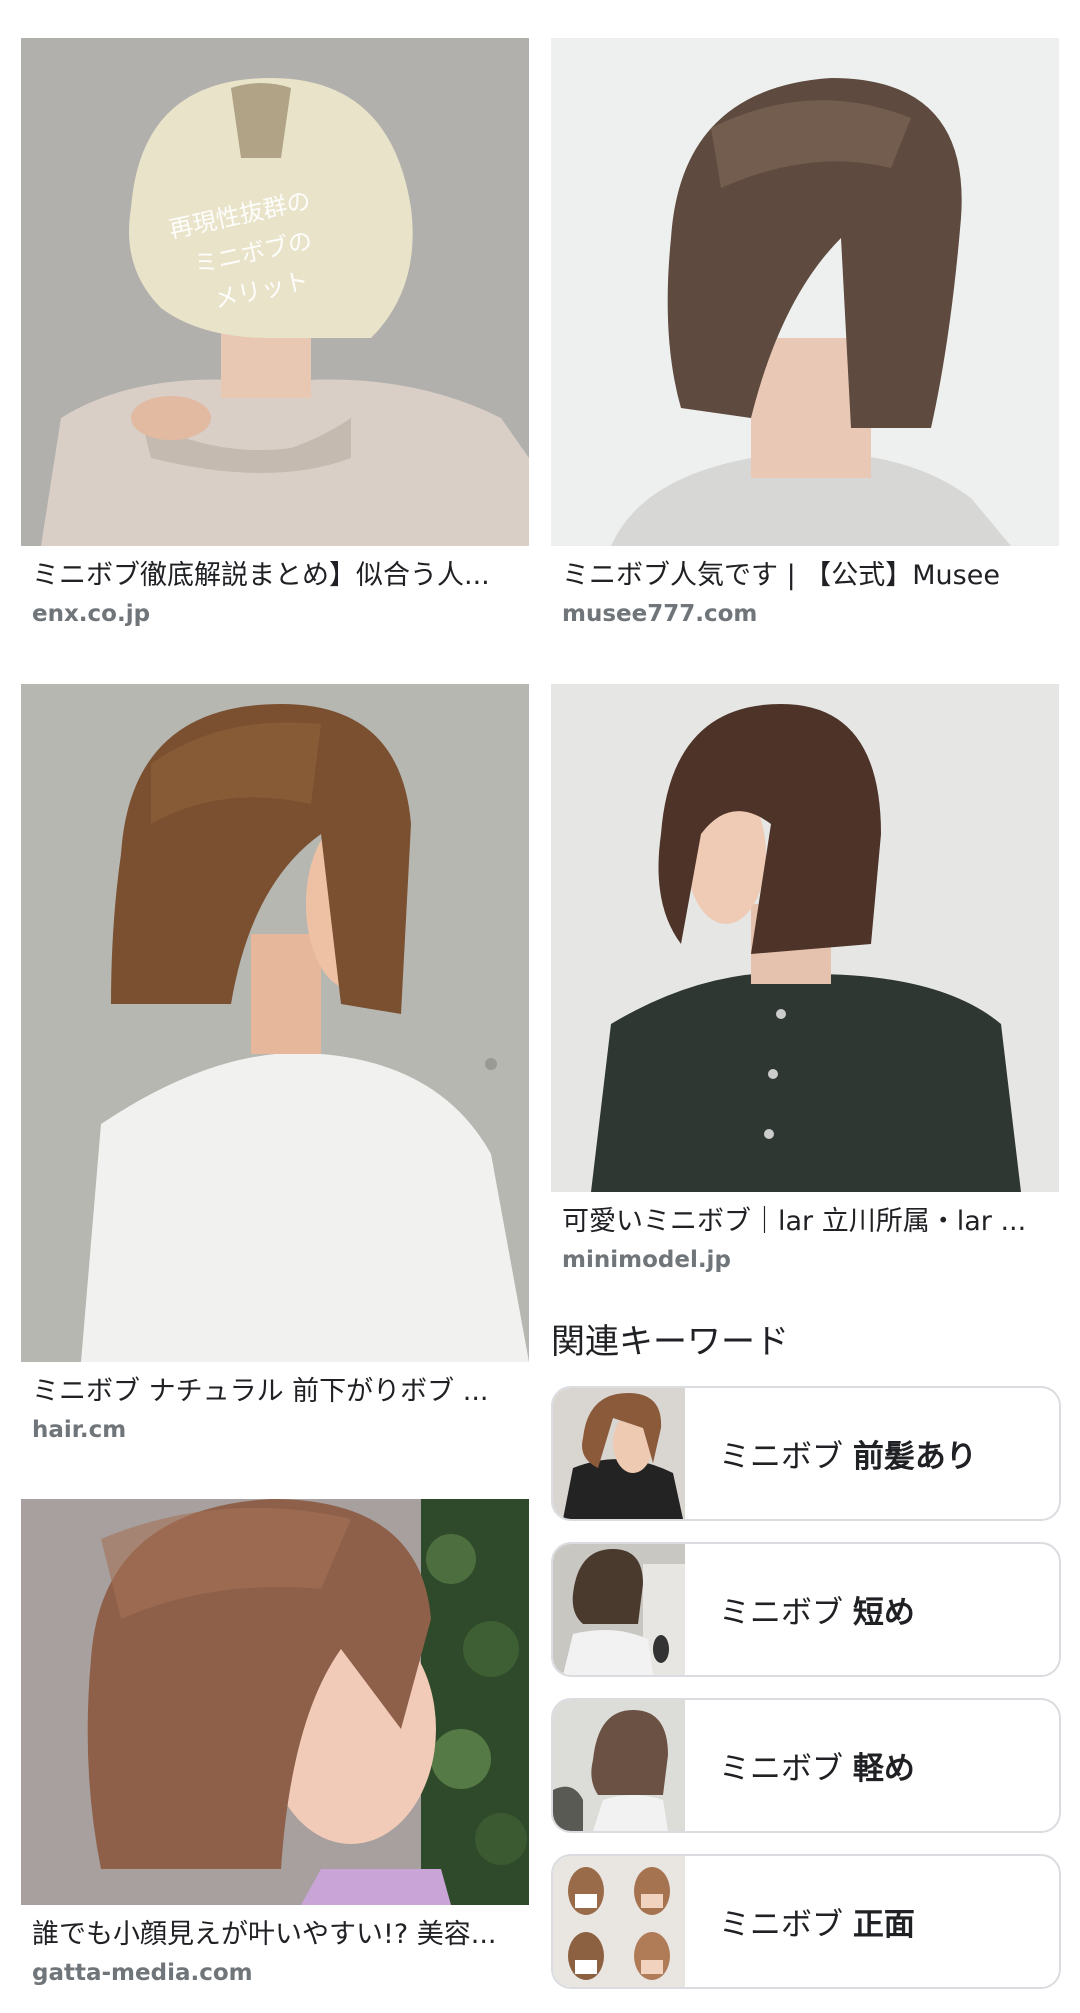  Describe the element at coordinates (848, 1457) in the screenshot. I see `chip-label: ミニボブ 前髪あり` at that location.